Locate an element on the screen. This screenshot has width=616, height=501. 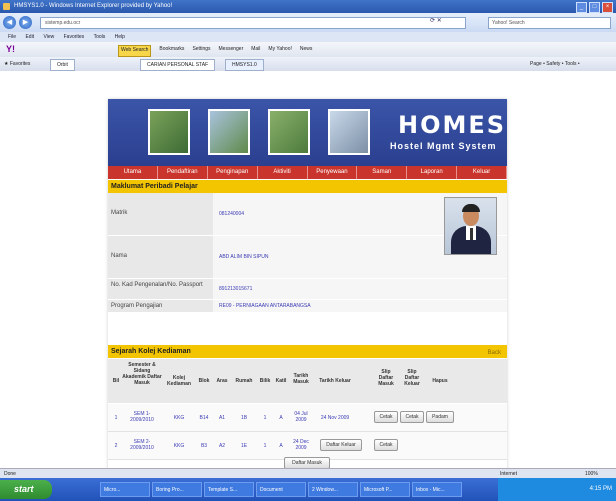
maximize-button: □ is located at coordinates (594, 7).